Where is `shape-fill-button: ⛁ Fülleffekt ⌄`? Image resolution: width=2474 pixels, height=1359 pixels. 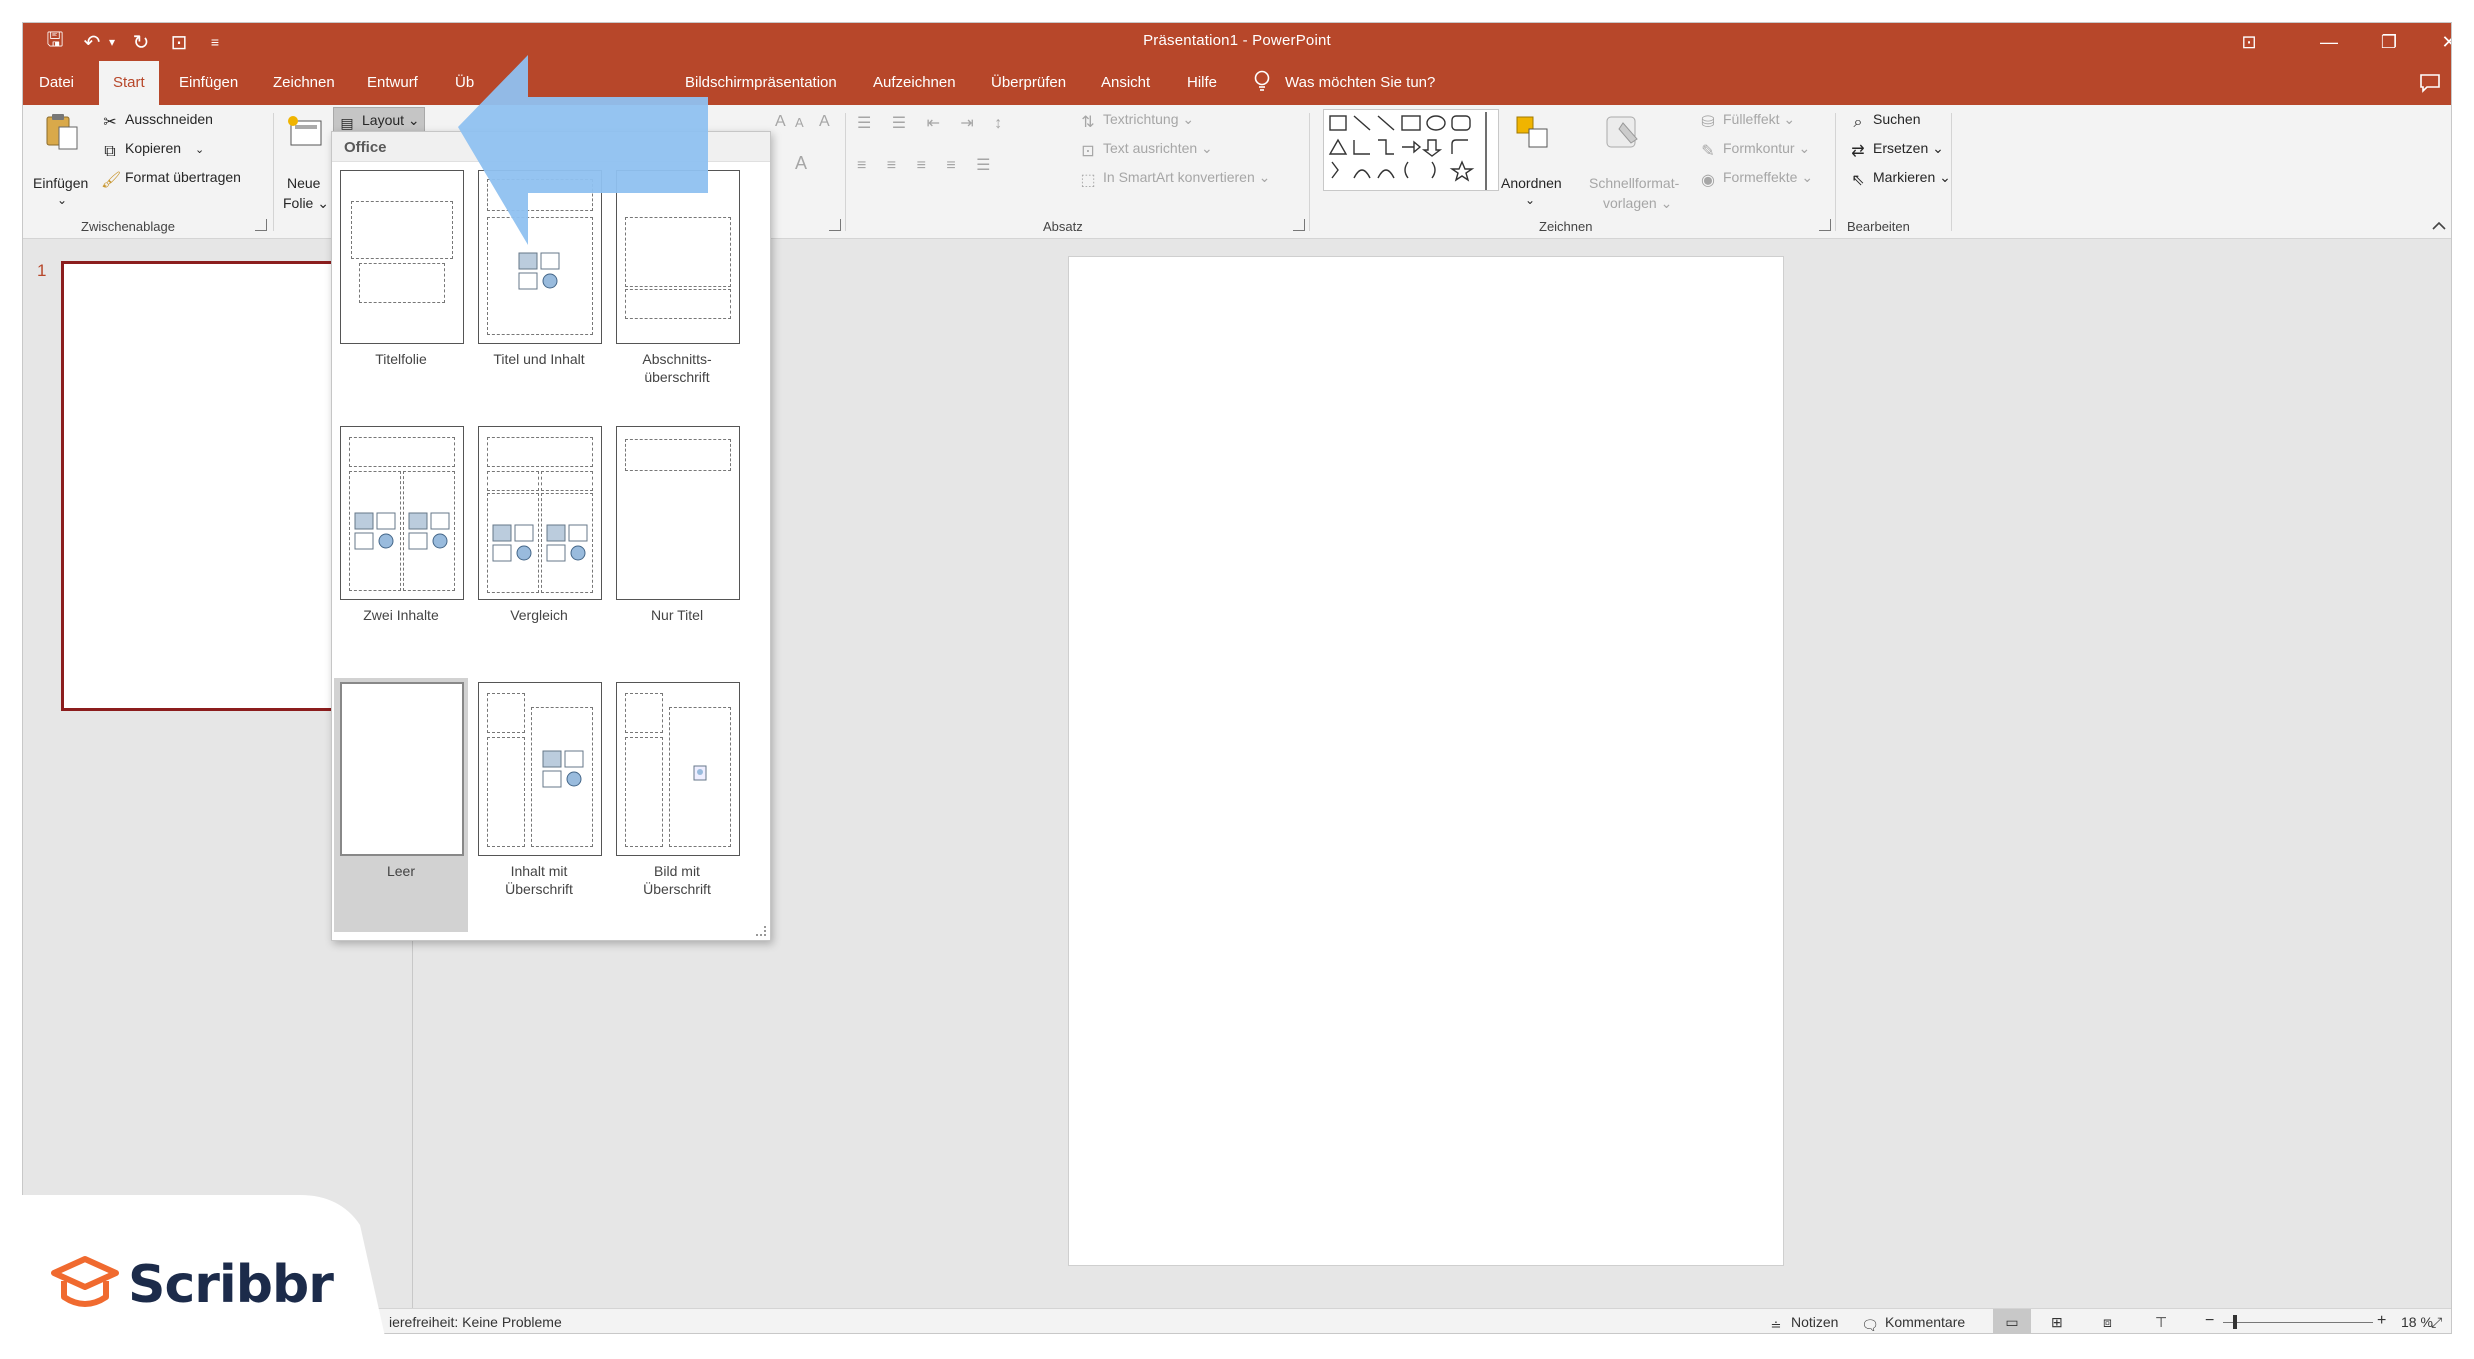
shape-fill-button: ⛁ Fülleffekt ⌄ is located at coordinates (1747, 121).